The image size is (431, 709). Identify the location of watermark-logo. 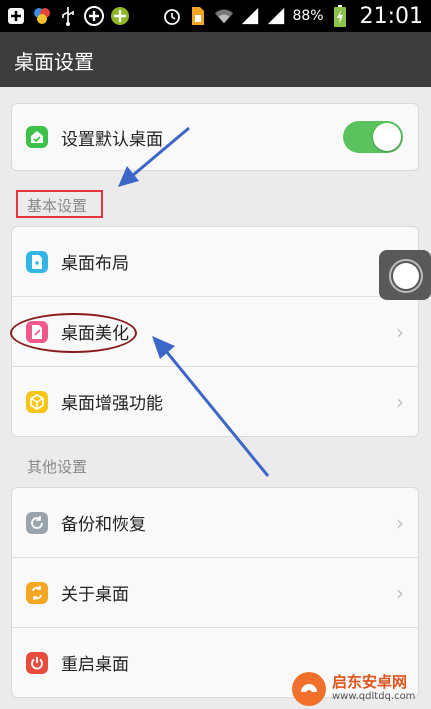
(309, 688).